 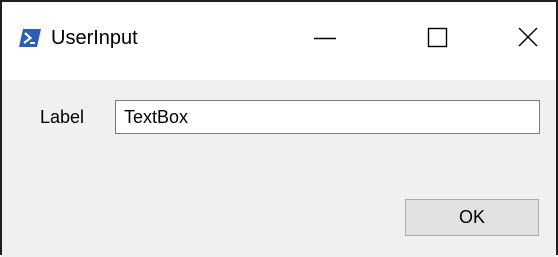 I want to click on text-input, so click(x=327, y=117).